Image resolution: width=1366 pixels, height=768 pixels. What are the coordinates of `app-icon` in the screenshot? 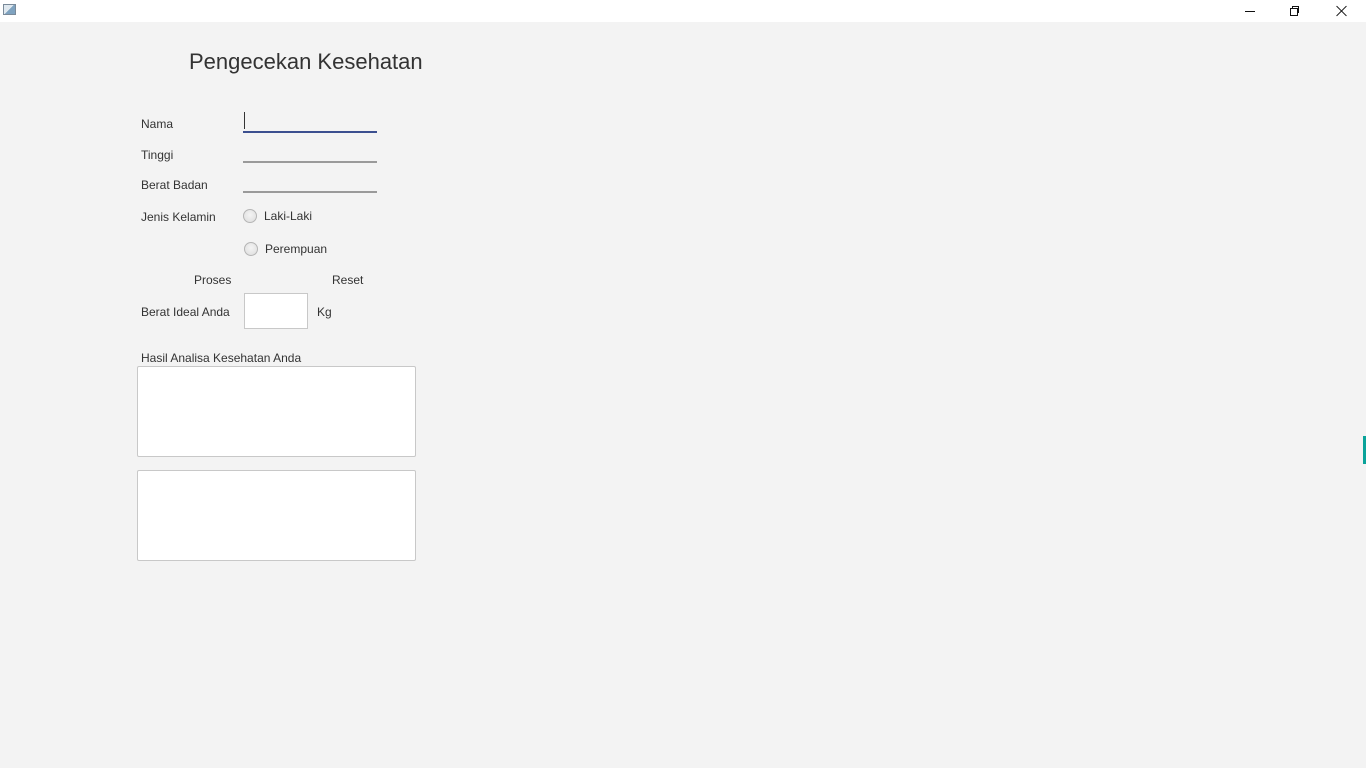 It's located at (9, 9).